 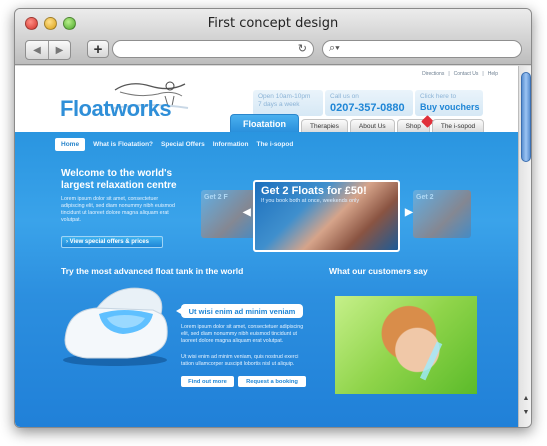 I want to click on toplink-help: Help, so click(x=493, y=74).